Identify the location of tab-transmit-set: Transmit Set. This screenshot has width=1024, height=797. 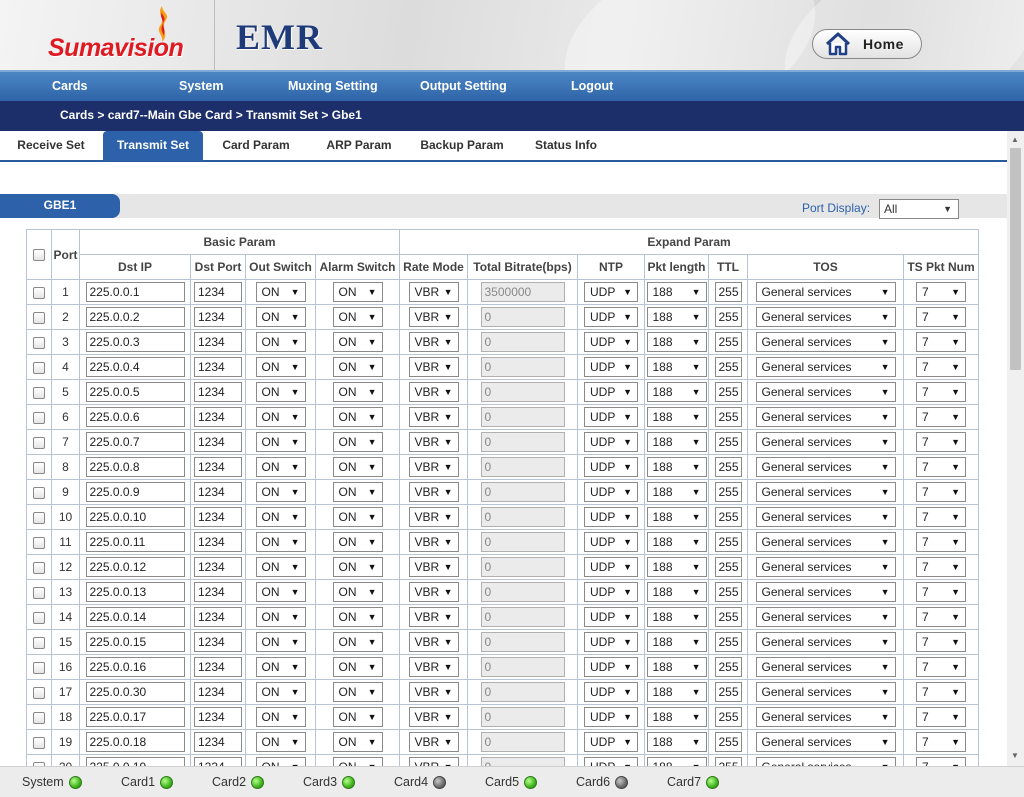
(153, 146).